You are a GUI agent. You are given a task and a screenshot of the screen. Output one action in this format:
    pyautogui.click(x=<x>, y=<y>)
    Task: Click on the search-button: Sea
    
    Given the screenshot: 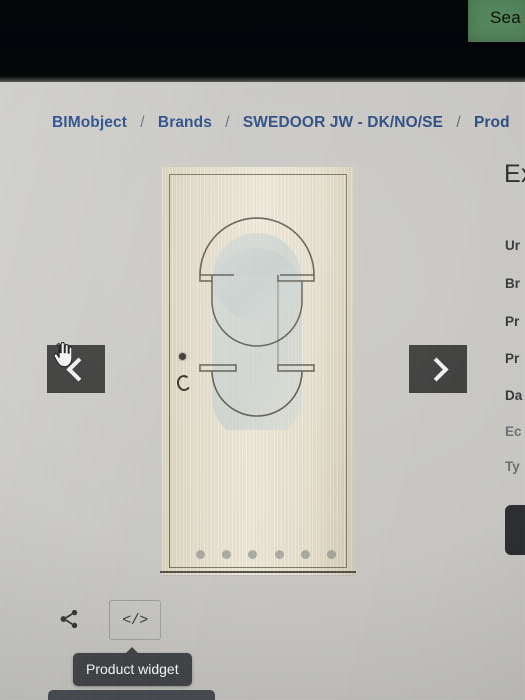 What is the action you would take?
    pyautogui.click(x=496, y=21)
    